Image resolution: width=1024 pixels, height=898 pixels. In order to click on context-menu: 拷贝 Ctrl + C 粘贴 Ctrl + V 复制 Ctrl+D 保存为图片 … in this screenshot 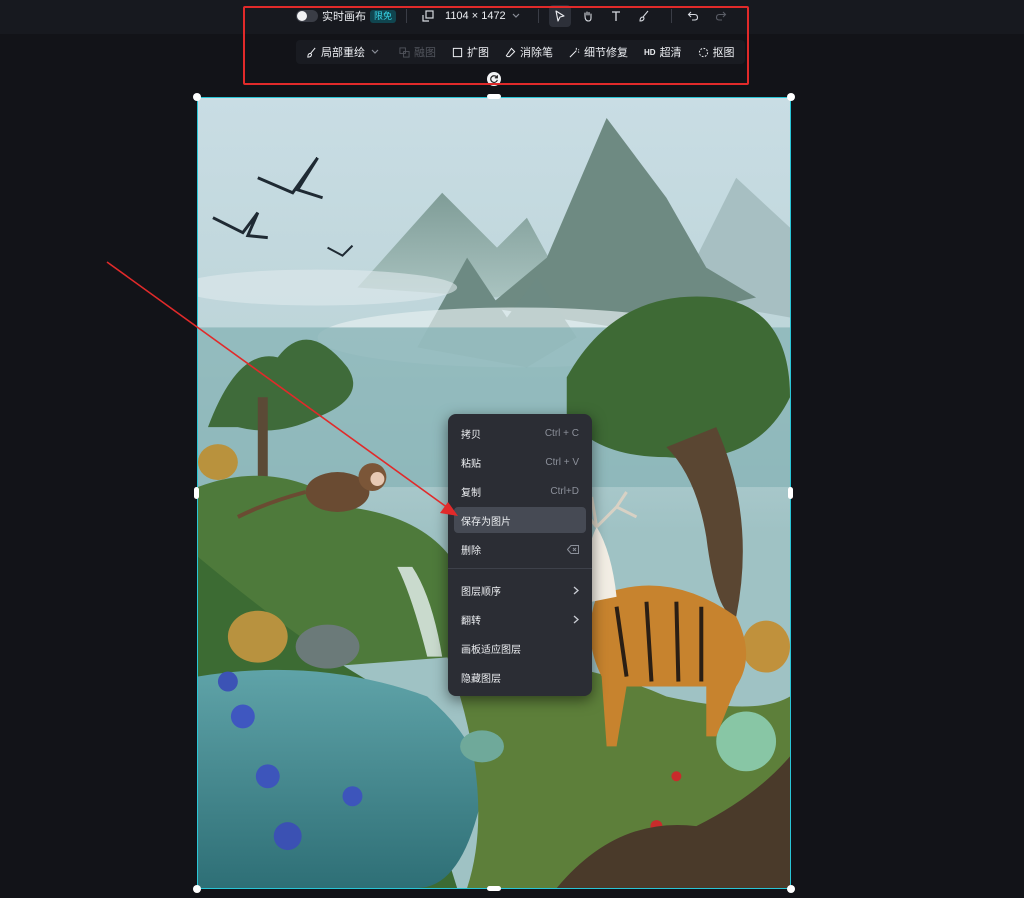, I will do `click(520, 555)`.